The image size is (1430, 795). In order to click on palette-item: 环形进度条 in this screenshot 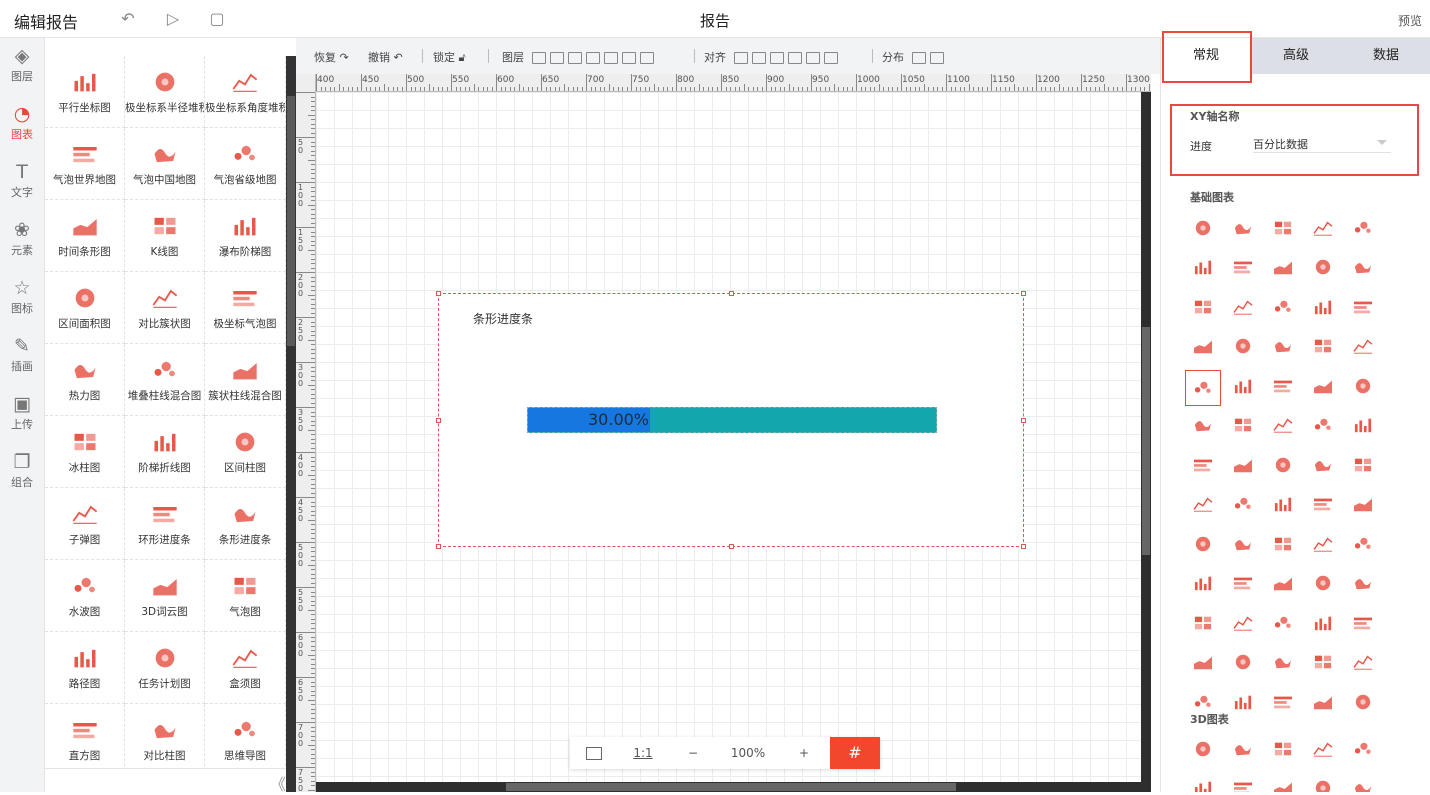, I will do `click(165, 524)`.